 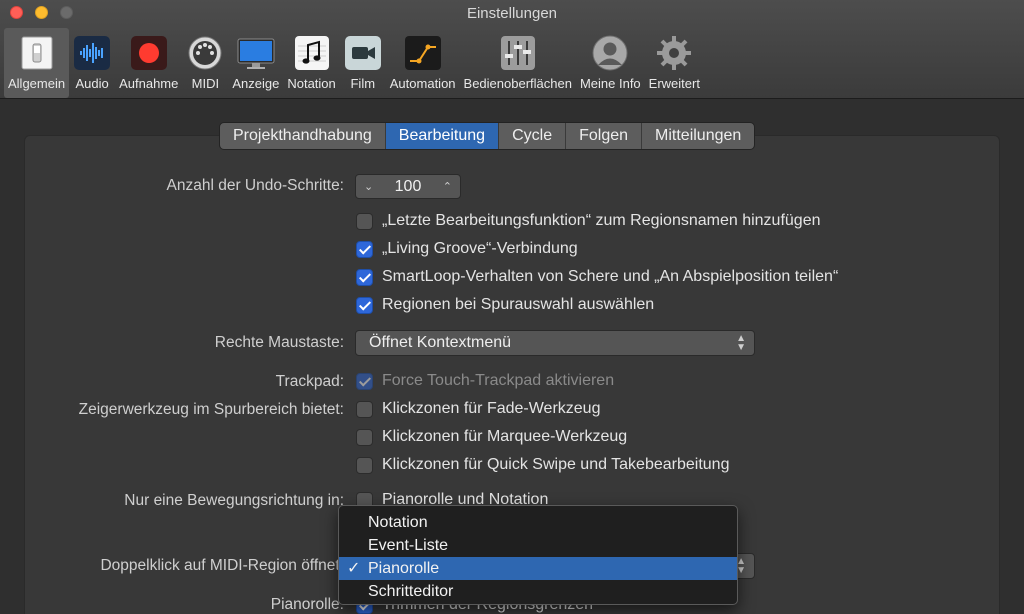 What do you see at coordinates (442, 136) in the screenshot?
I see `tab-bearbeitung: Bearbeitung` at bounding box center [442, 136].